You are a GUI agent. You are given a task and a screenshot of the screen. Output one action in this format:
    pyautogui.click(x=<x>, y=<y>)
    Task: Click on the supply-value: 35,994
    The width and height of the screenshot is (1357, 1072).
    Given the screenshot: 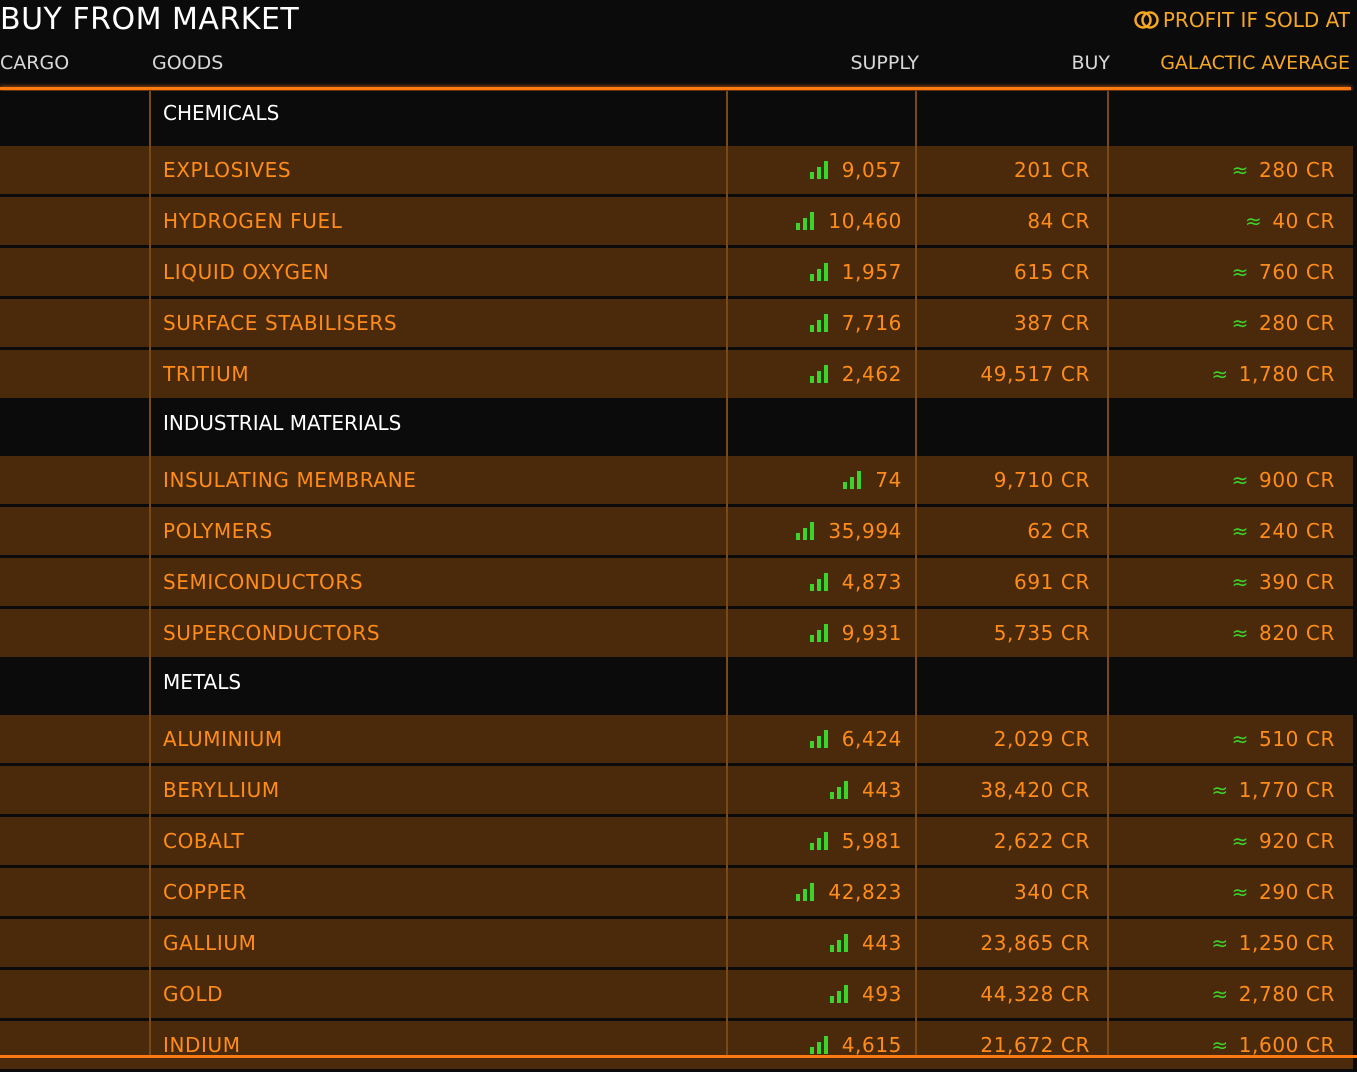 What is the action you would take?
    pyautogui.click(x=865, y=531)
    